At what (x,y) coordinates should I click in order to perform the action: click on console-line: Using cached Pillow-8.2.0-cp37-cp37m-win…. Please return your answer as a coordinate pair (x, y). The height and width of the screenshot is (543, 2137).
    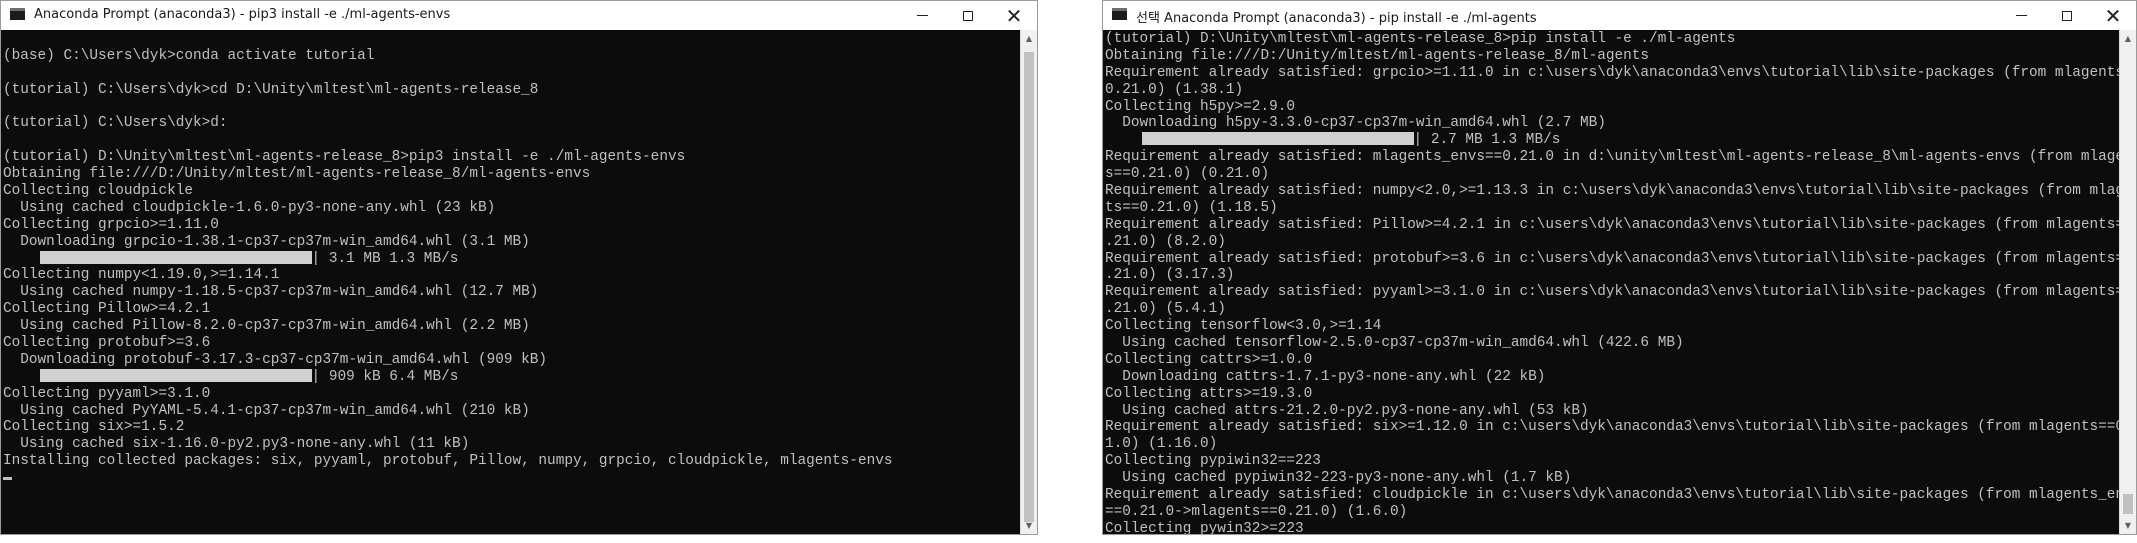
    Looking at the image, I should click on (266, 326).